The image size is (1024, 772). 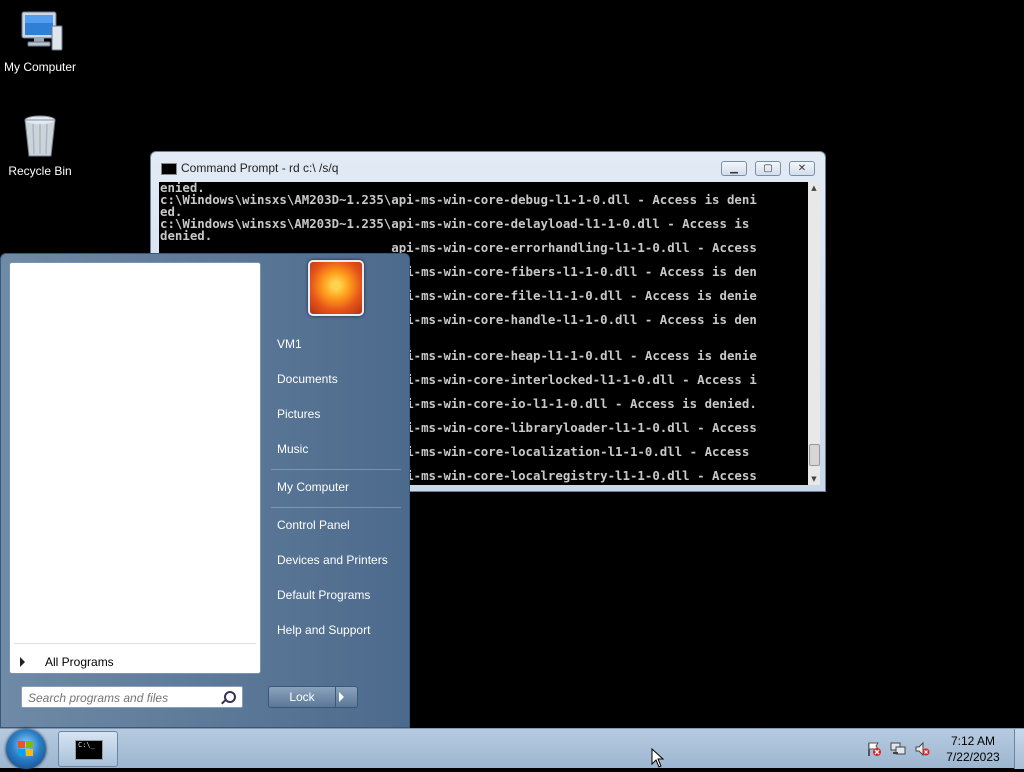 What do you see at coordinates (313, 487) in the screenshot?
I see `start-item-my-computer: My Computer` at bounding box center [313, 487].